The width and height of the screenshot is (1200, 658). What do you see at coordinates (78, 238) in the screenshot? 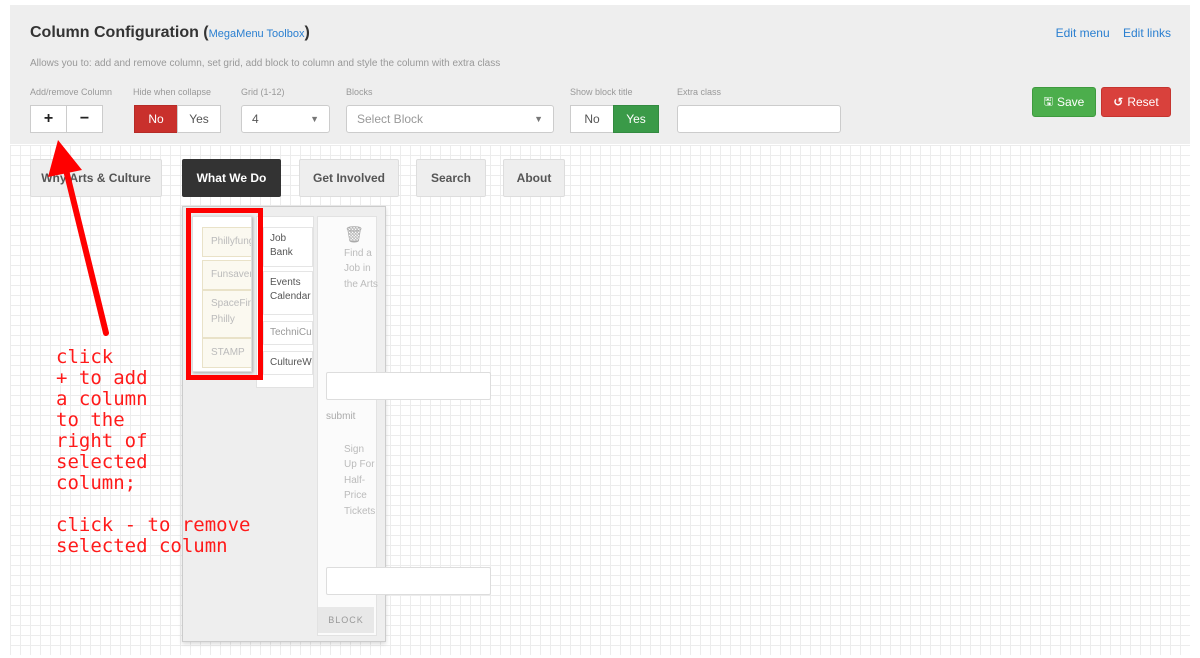
I see `arrow-annotation` at bounding box center [78, 238].